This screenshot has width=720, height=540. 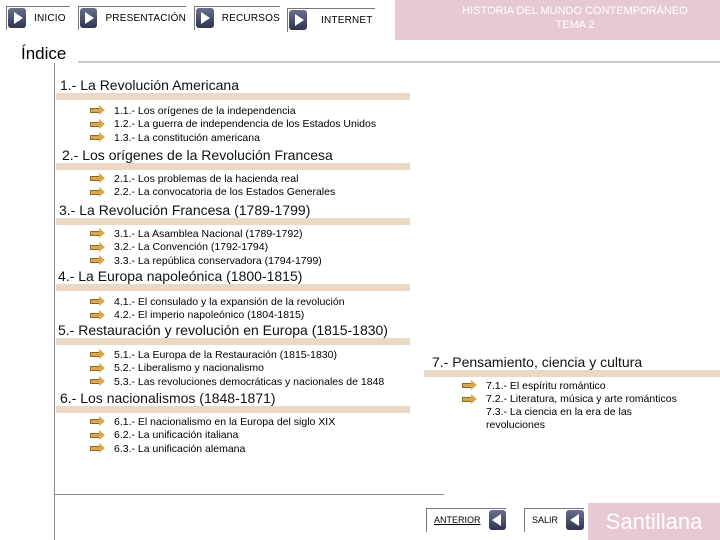 What do you see at coordinates (176, 435) in the screenshot?
I see `item-label: 6.2.- La unificación italiana` at bounding box center [176, 435].